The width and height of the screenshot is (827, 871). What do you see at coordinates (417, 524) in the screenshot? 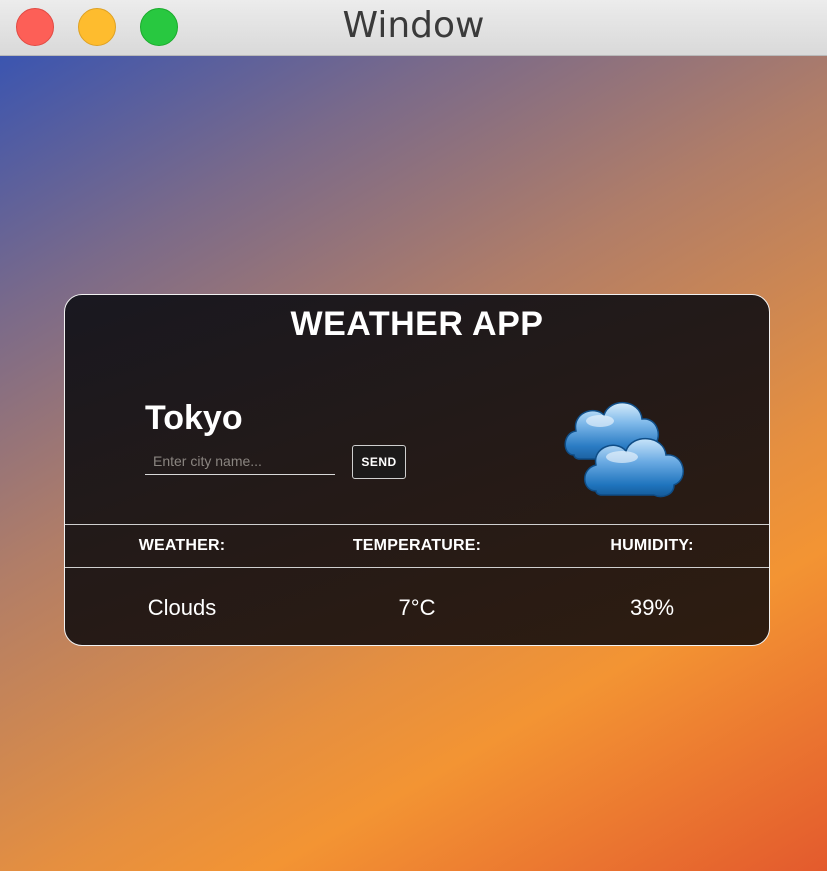
I see `table-top-divider` at bounding box center [417, 524].